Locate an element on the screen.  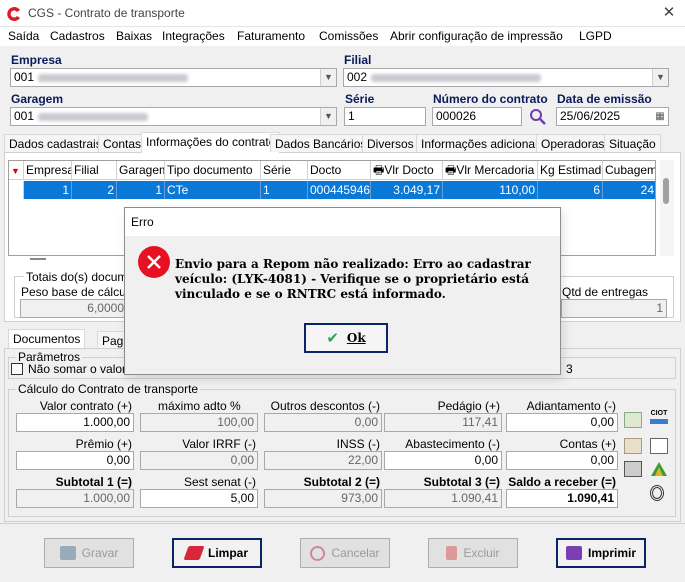
table-cell: 000445946 is located at coordinates (339, 190).